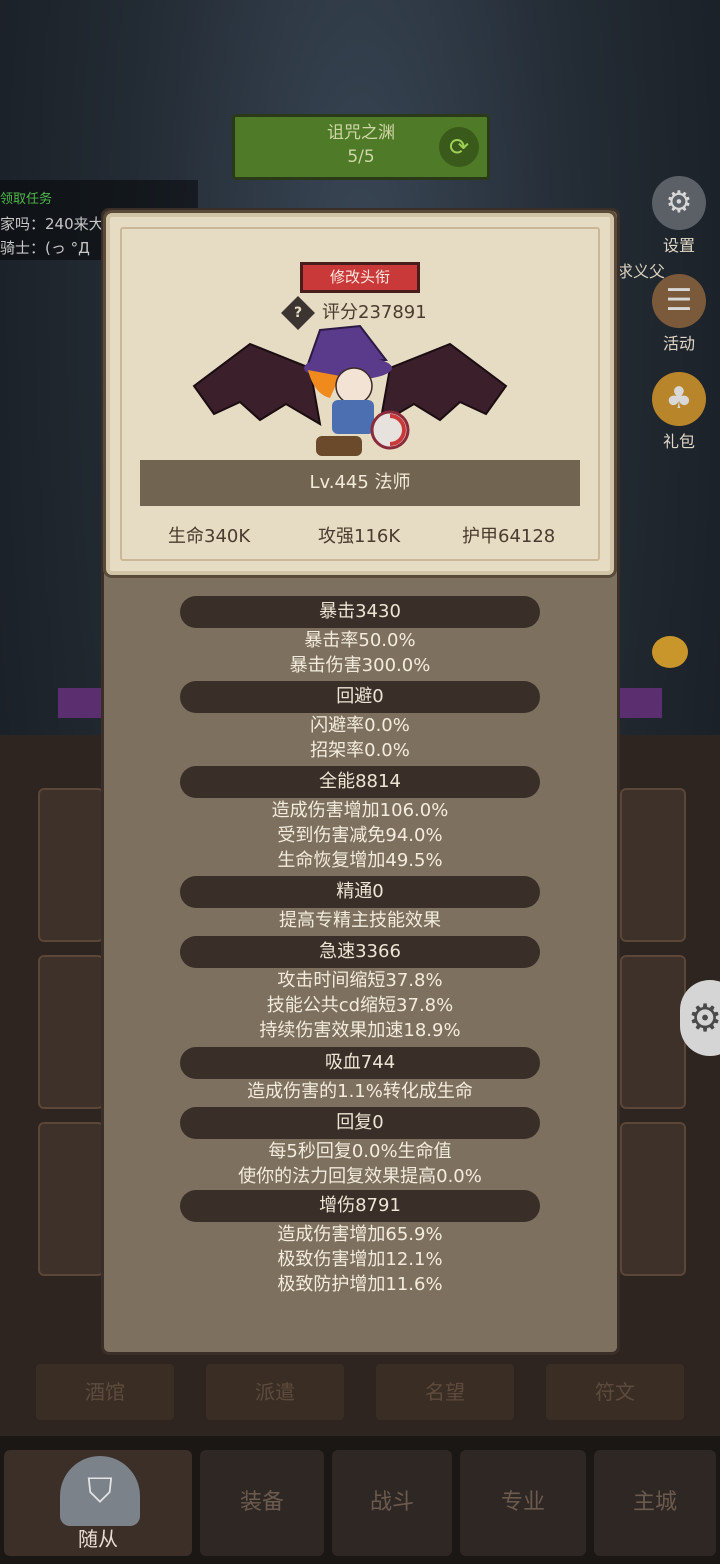 The image size is (720, 1564). I want to click on section-line: 持续伤害效果加速18.9%, so click(360, 1030).